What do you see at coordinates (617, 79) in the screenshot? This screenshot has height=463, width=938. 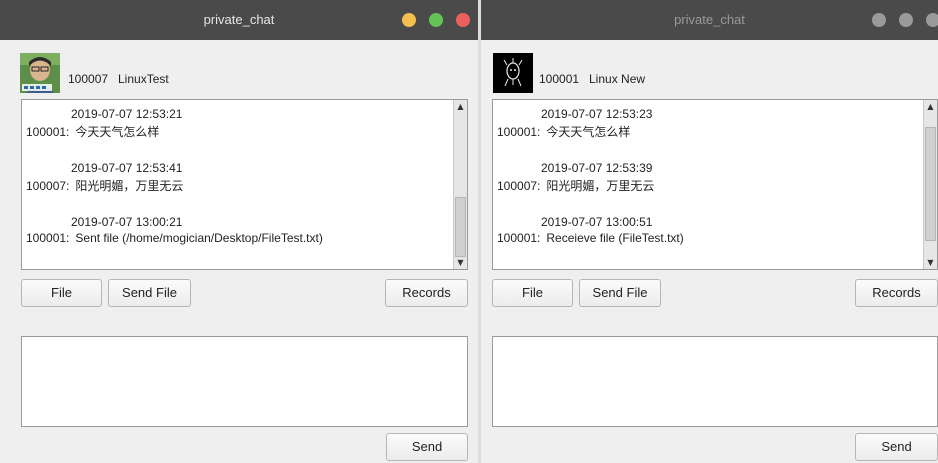 I see `contact-name: Linux New` at bounding box center [617, 79].